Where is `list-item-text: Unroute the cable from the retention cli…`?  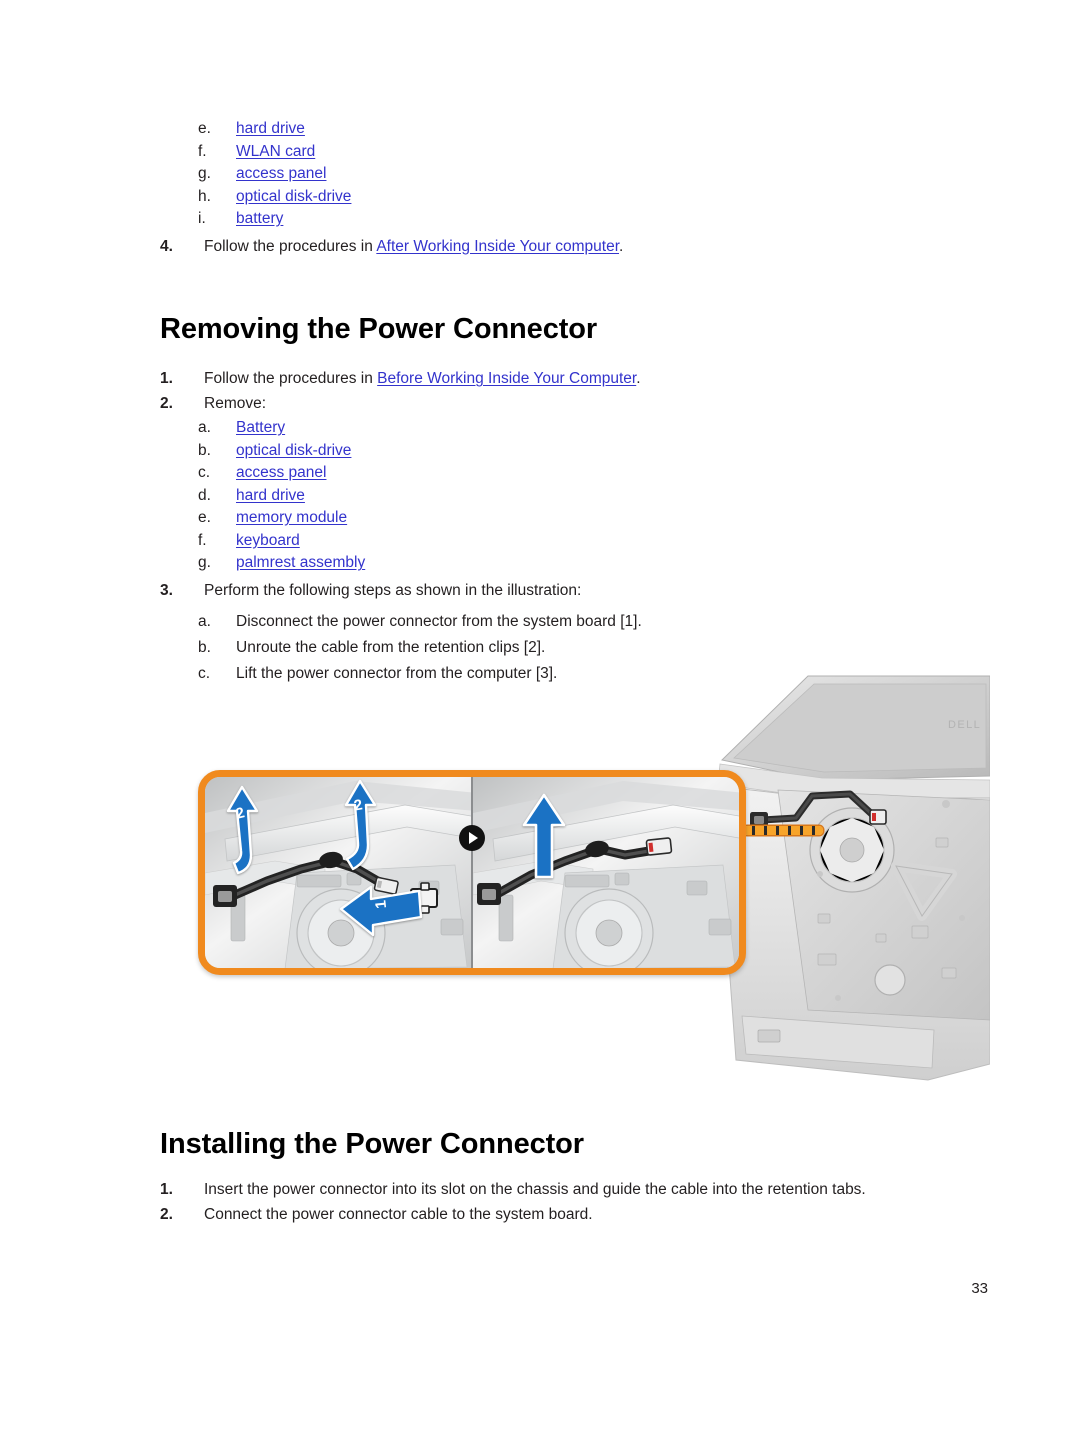
list-item-text: Unroute the cable from the retention cli… is located at coordinates (391, 647).